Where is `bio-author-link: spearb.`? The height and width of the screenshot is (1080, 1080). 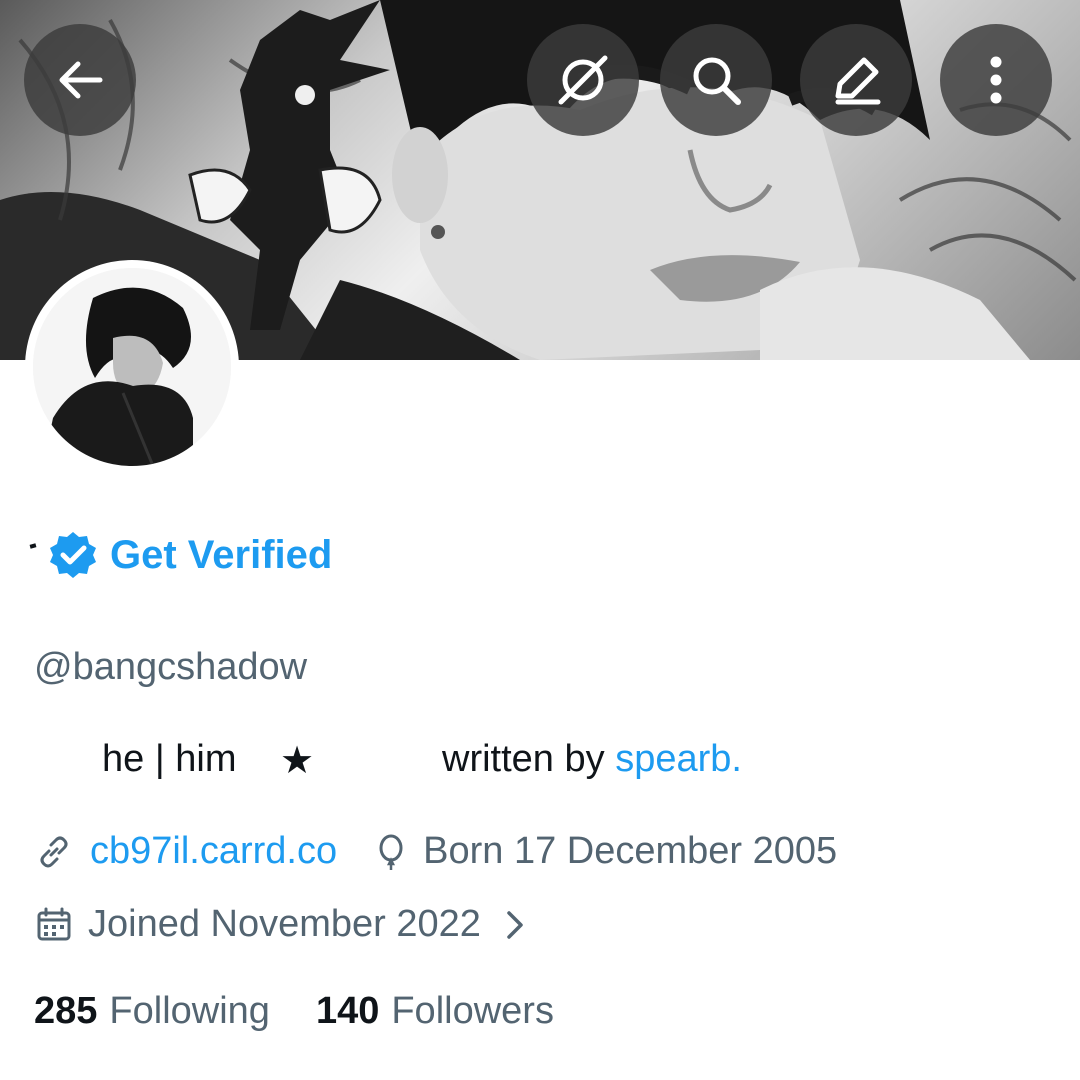
bio-author-link: spearb. is located at coordinates (678, 759).